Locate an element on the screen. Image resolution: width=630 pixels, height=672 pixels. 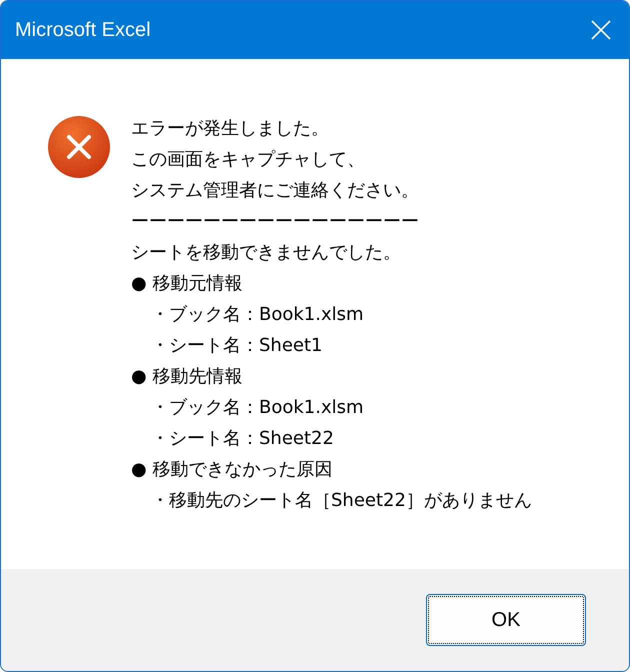
message-text: ● 移動できなかった原因 is located at coordinates (231, 469).